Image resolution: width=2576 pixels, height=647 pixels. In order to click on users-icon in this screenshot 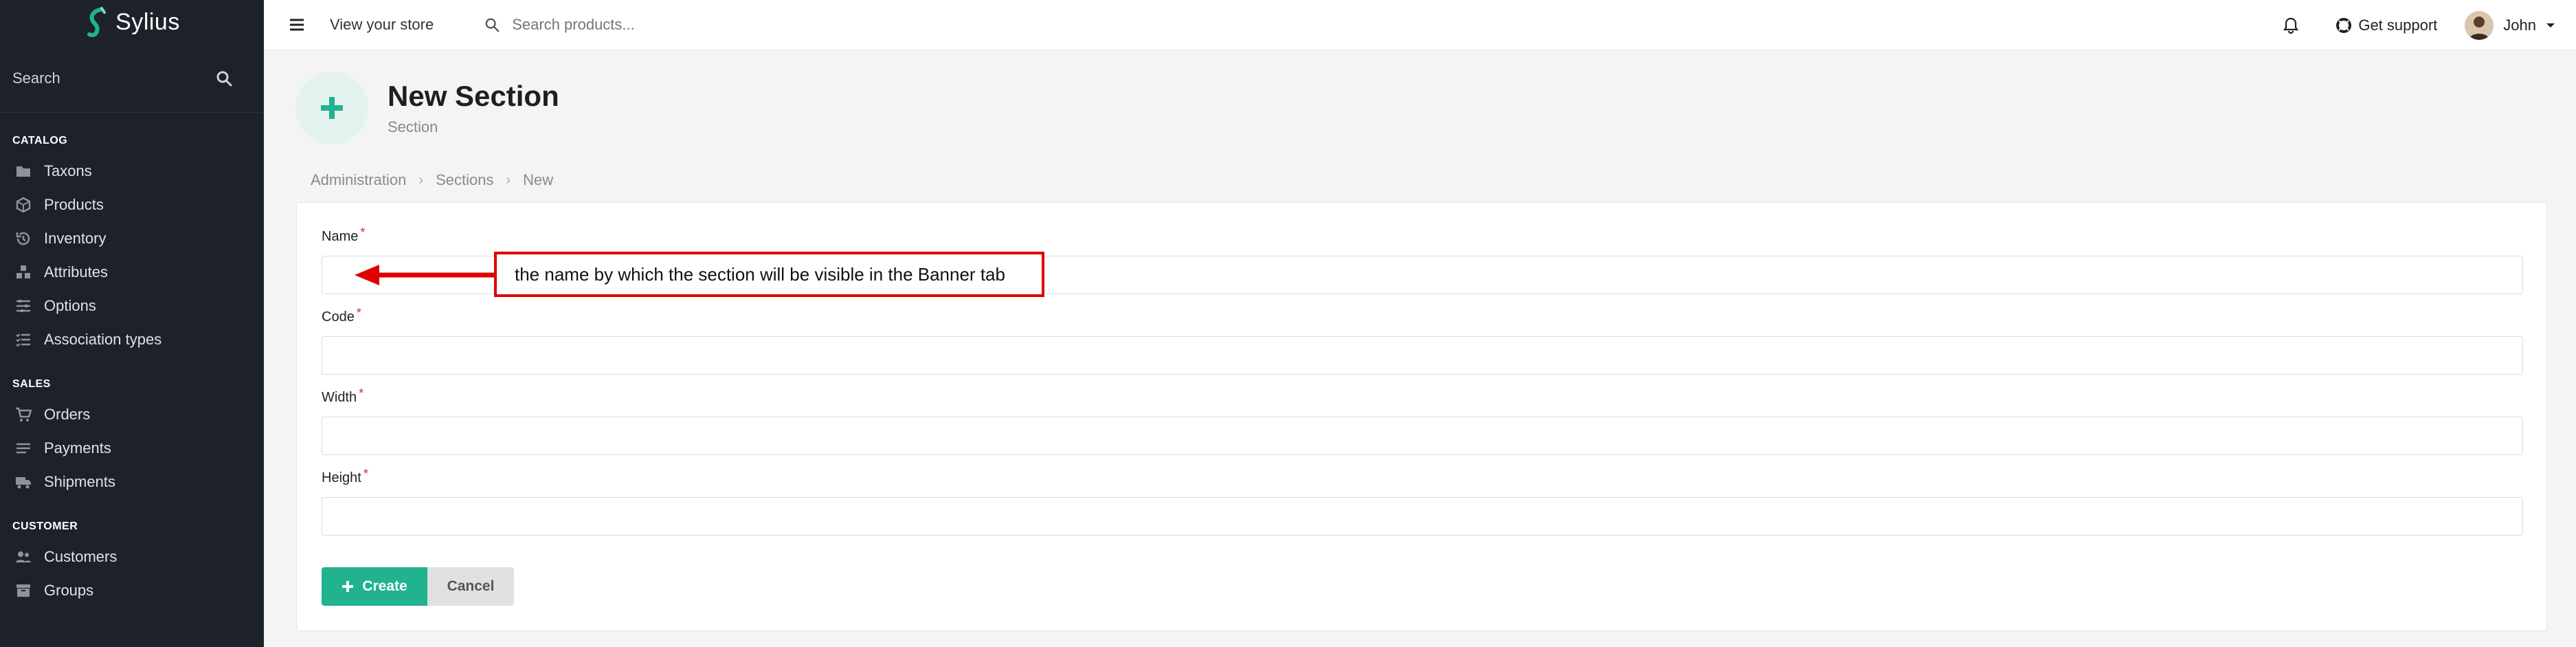, I will do `click(23, 556)`.